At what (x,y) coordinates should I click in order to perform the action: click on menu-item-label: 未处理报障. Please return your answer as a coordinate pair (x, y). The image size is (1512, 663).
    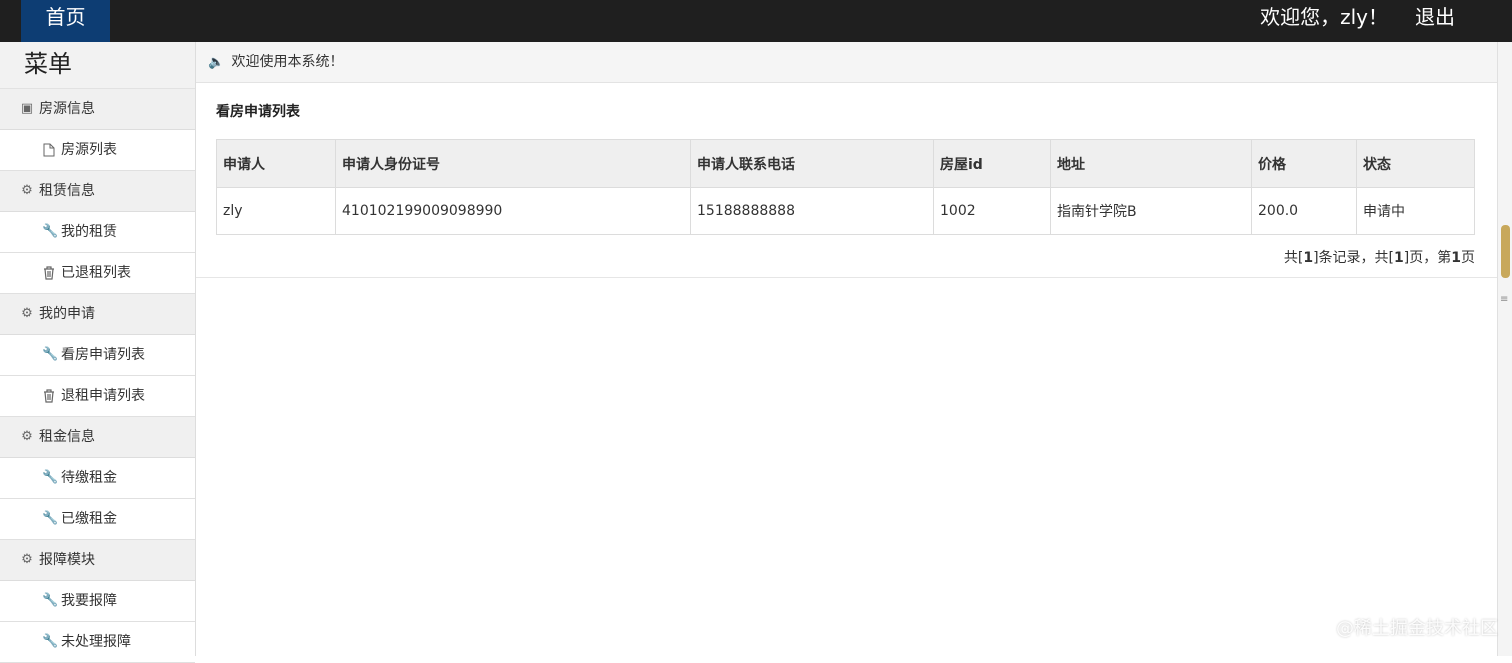
    Looking at the image, I should click on (96, 642).